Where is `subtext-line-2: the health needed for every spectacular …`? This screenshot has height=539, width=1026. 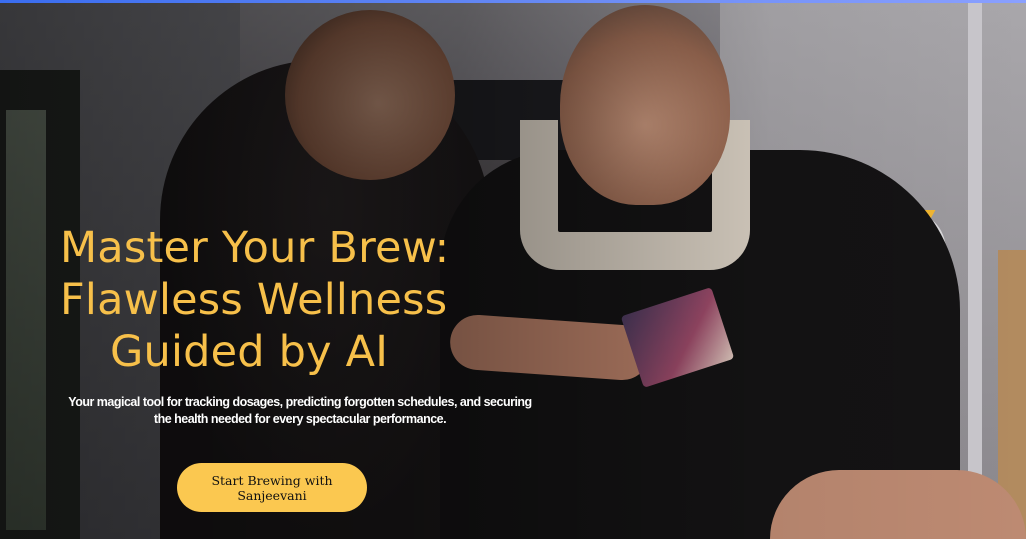 subtext-line-2: the health needed for every spectacular … is located at coordinates (300, 419).